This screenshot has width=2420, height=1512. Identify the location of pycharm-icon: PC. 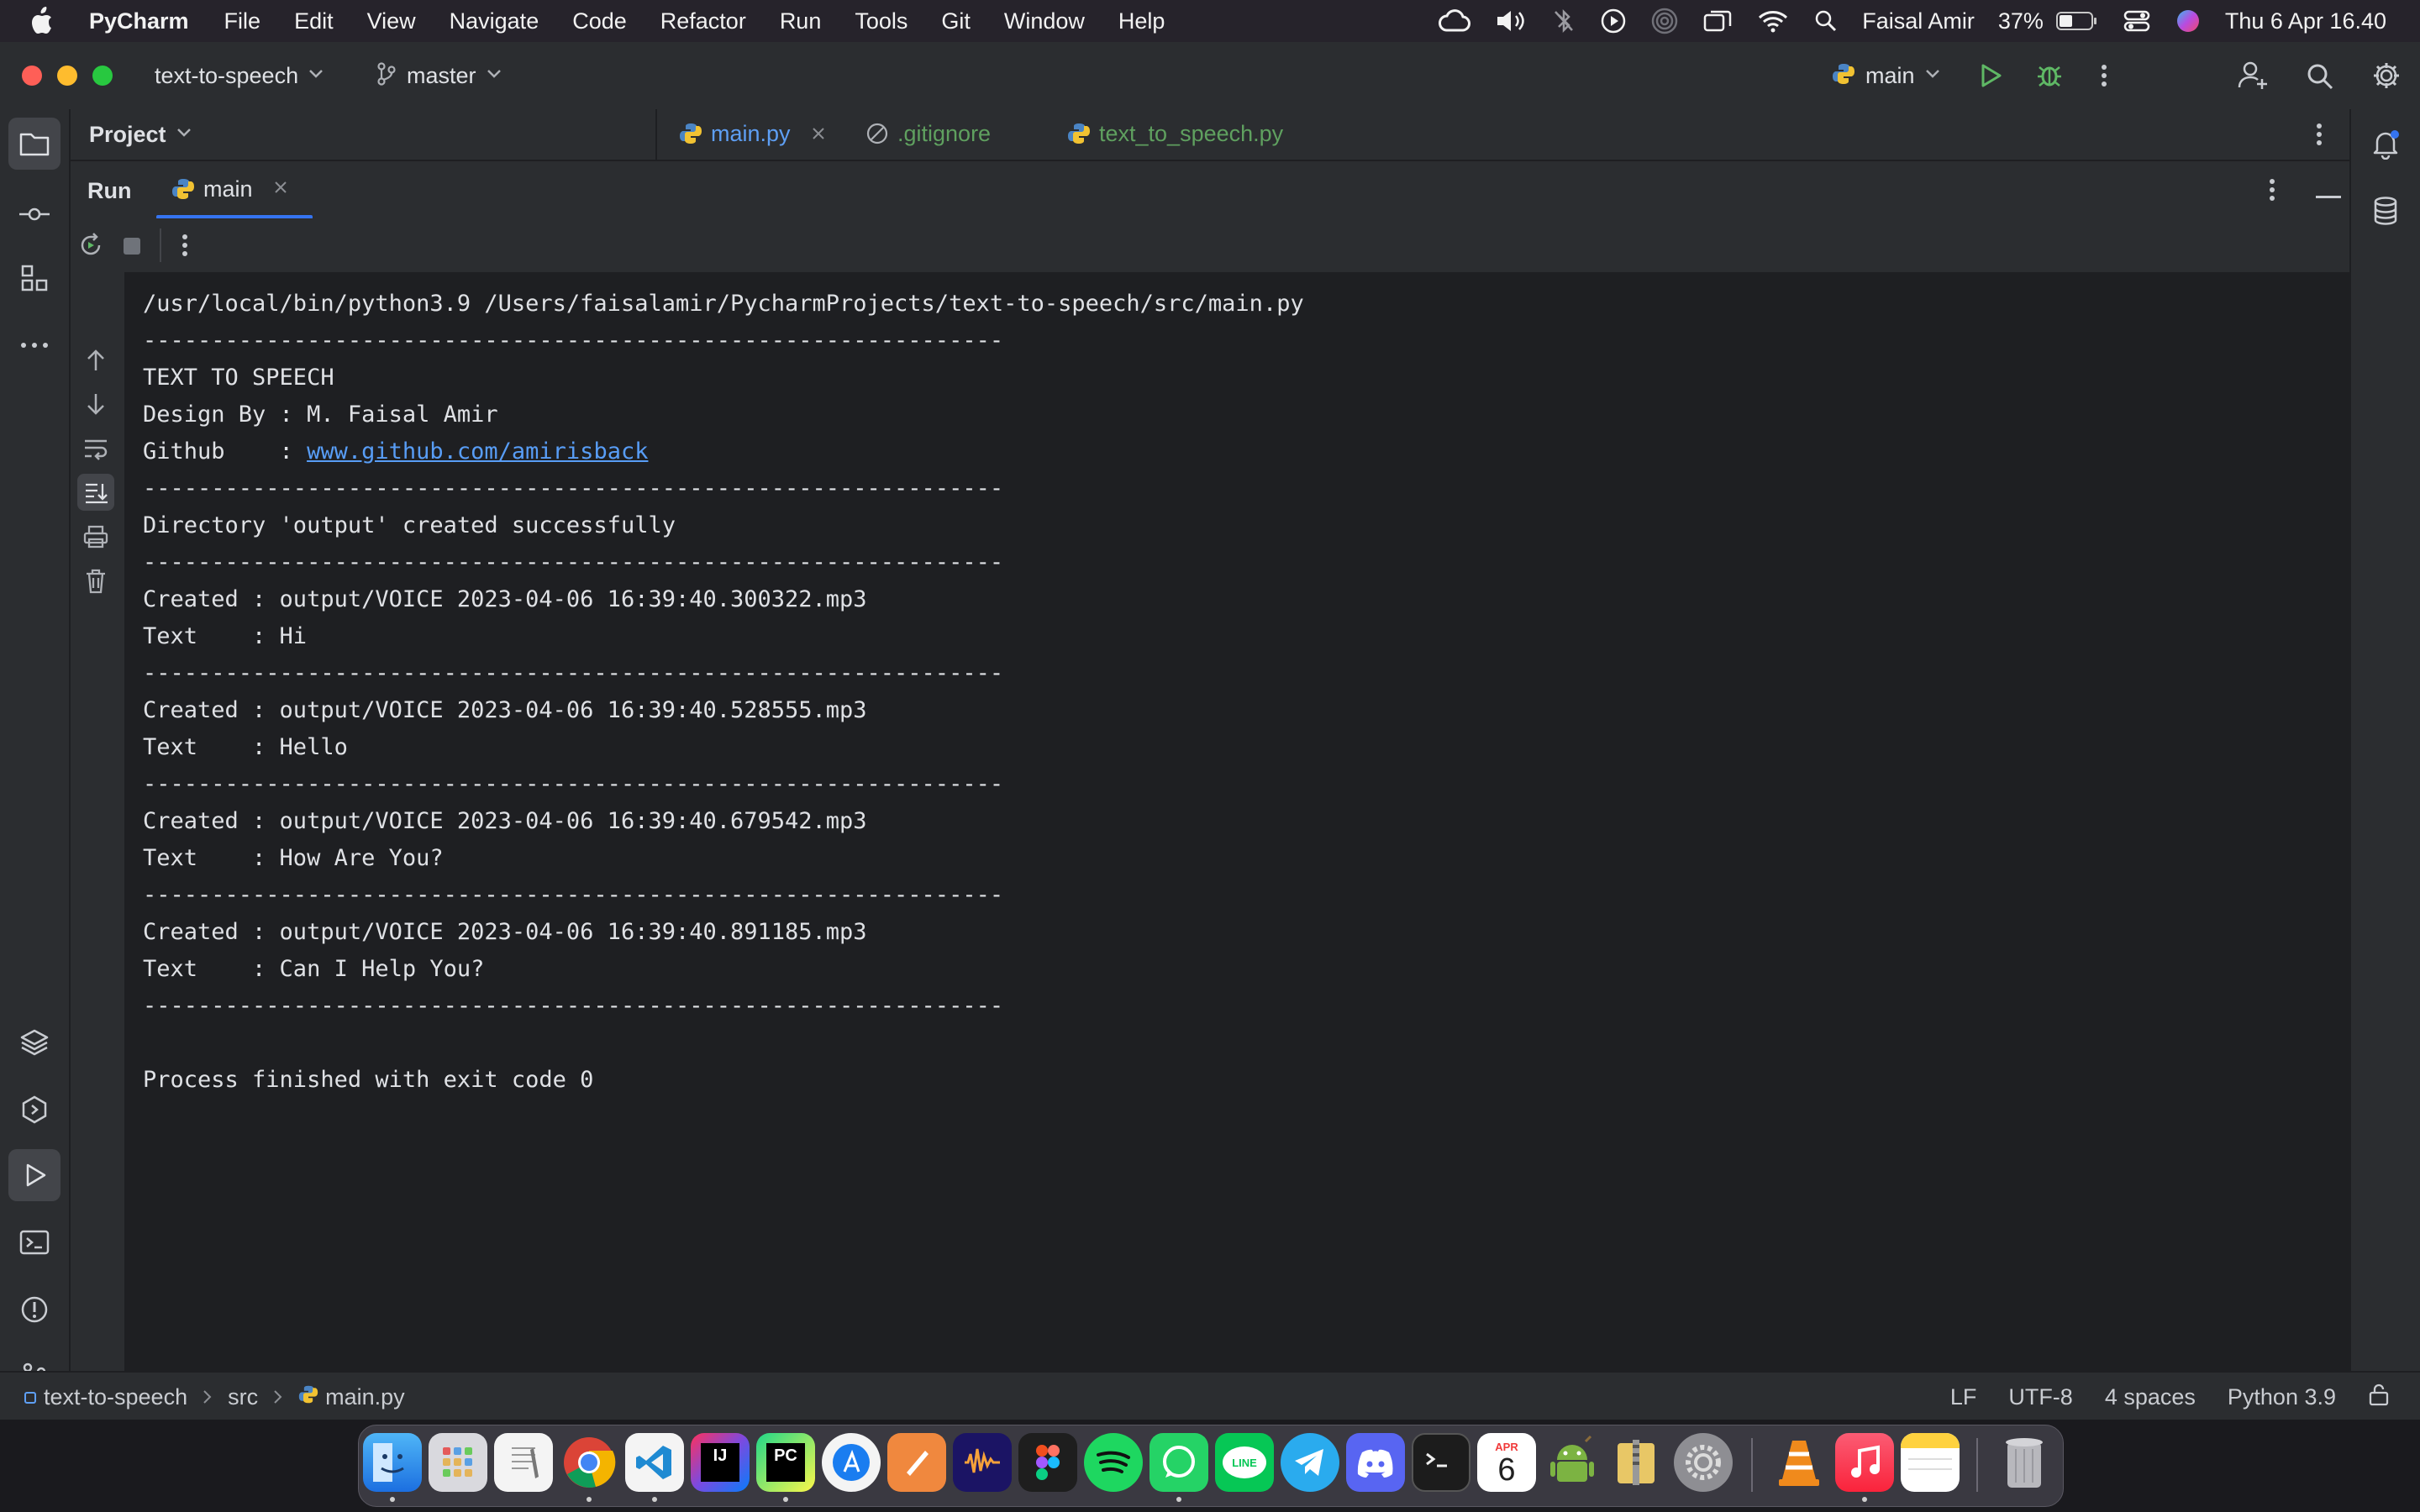
(785, 1462).